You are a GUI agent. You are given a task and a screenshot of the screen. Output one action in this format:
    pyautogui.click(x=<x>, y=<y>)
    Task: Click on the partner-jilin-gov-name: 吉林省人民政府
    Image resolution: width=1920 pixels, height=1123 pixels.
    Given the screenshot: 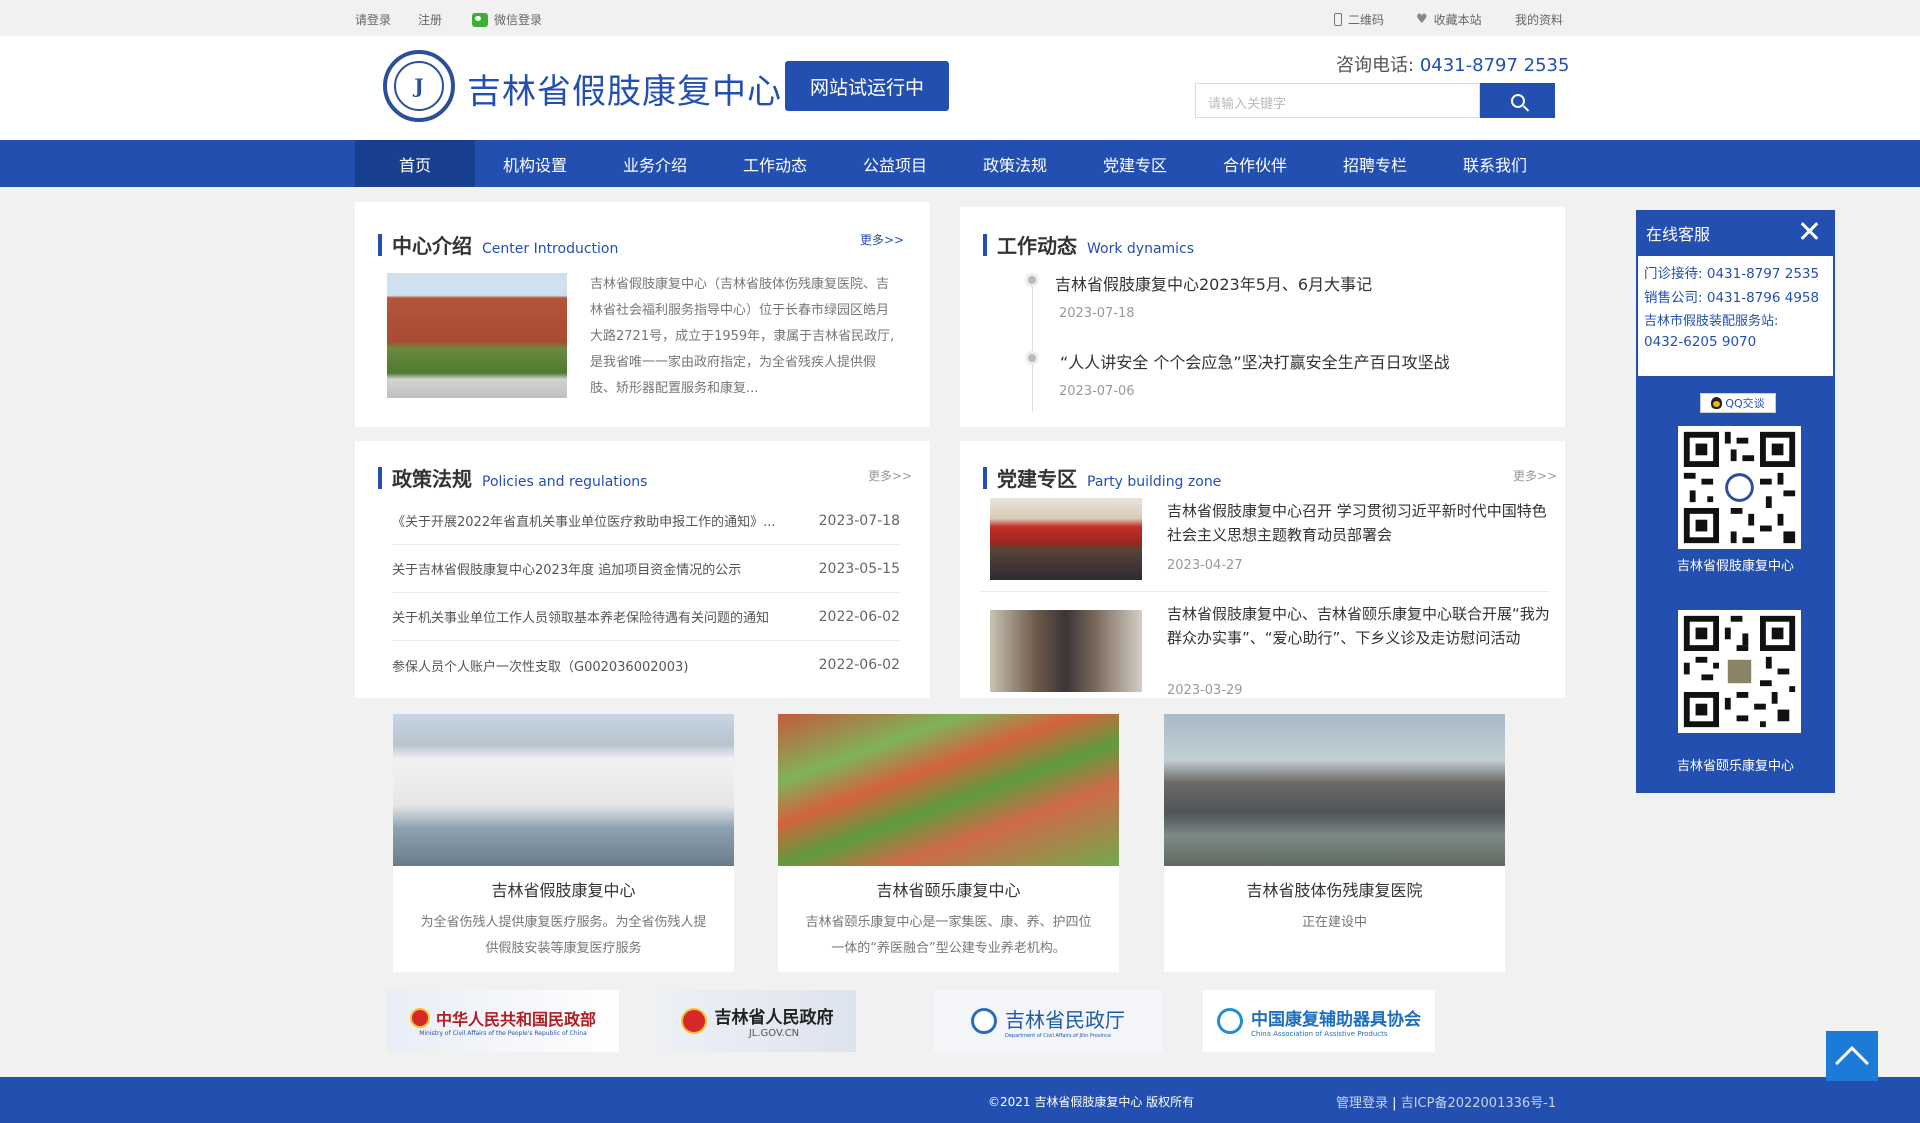 What is the action you would take?
    pyautogui.click(x=774, y=1018)
    